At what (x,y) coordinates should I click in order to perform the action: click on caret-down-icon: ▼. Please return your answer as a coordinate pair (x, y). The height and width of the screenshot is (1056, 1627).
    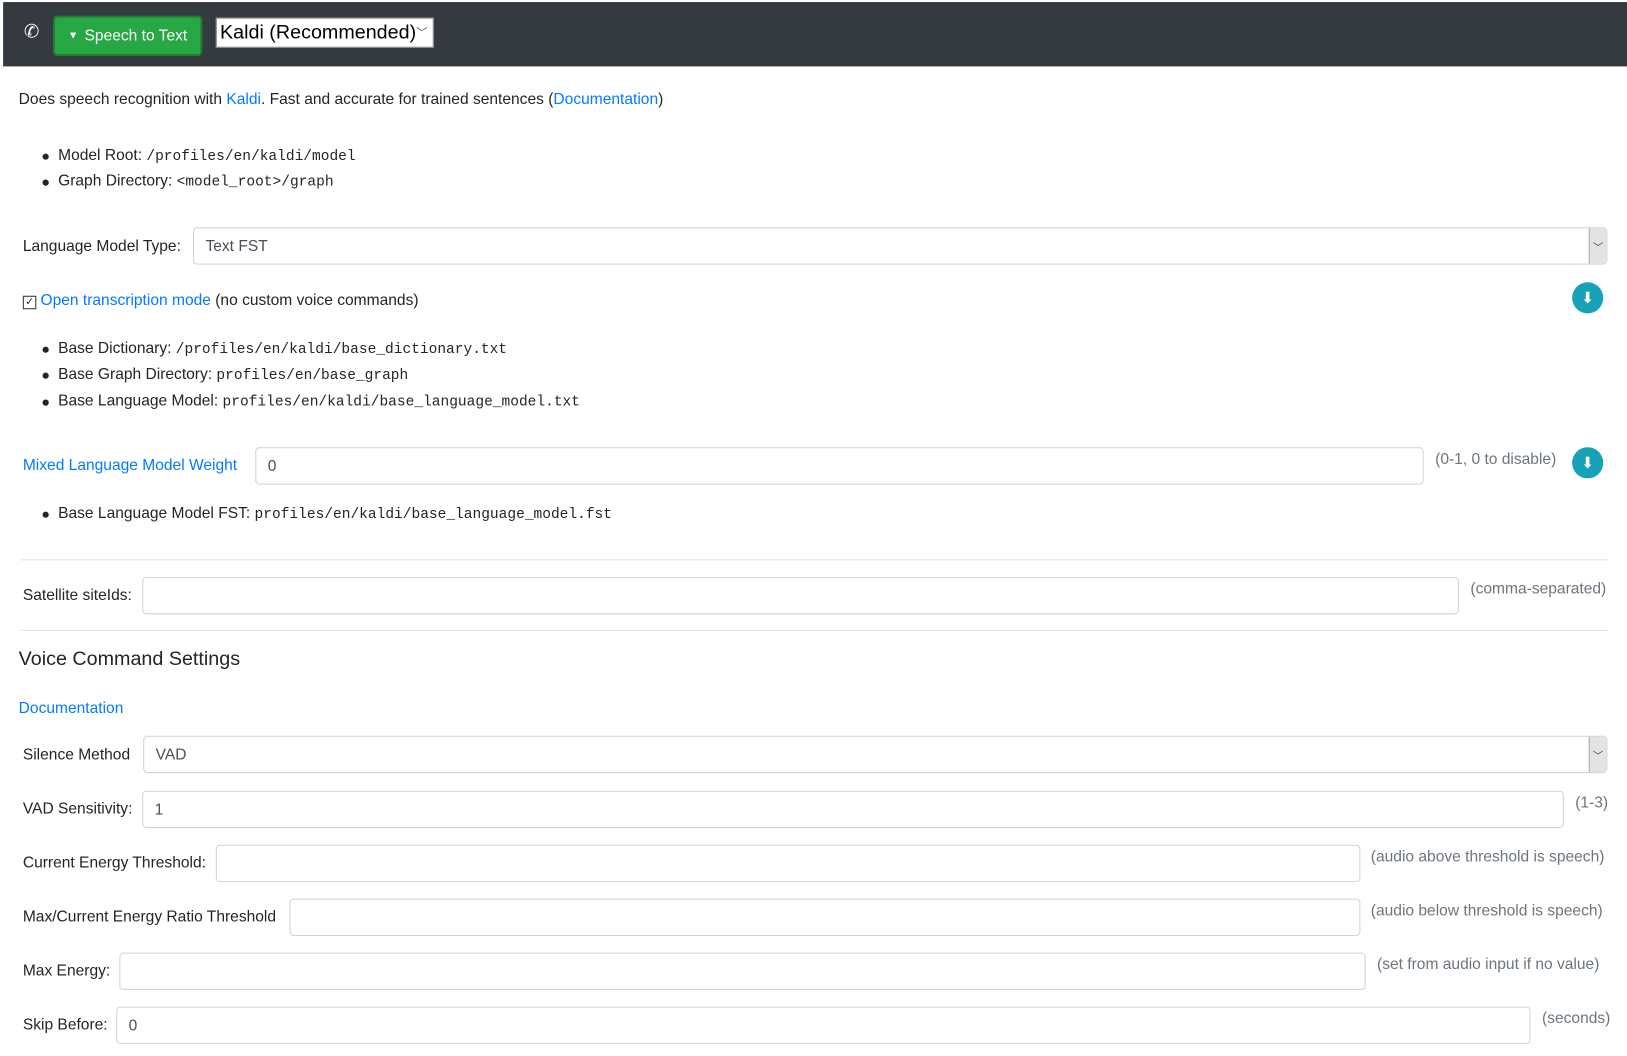
    Looking at the image, I should click on (73, 36).